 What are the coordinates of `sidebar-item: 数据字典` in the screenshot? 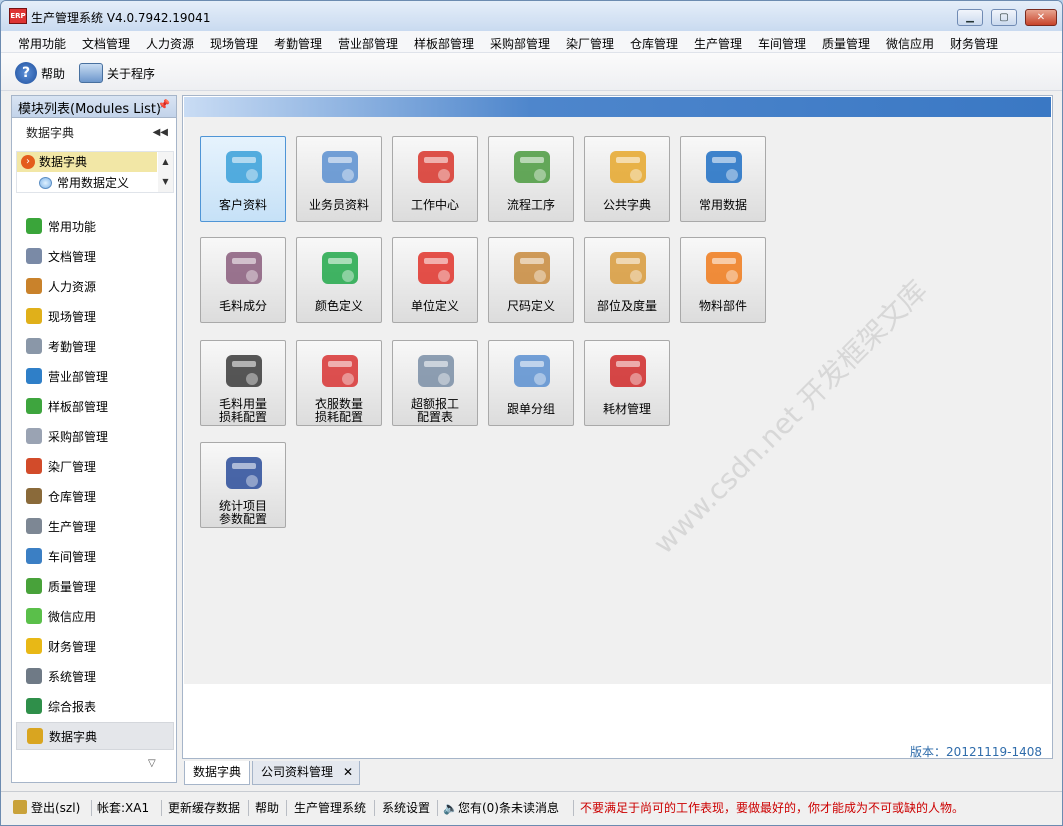 It's located at (95, 736).